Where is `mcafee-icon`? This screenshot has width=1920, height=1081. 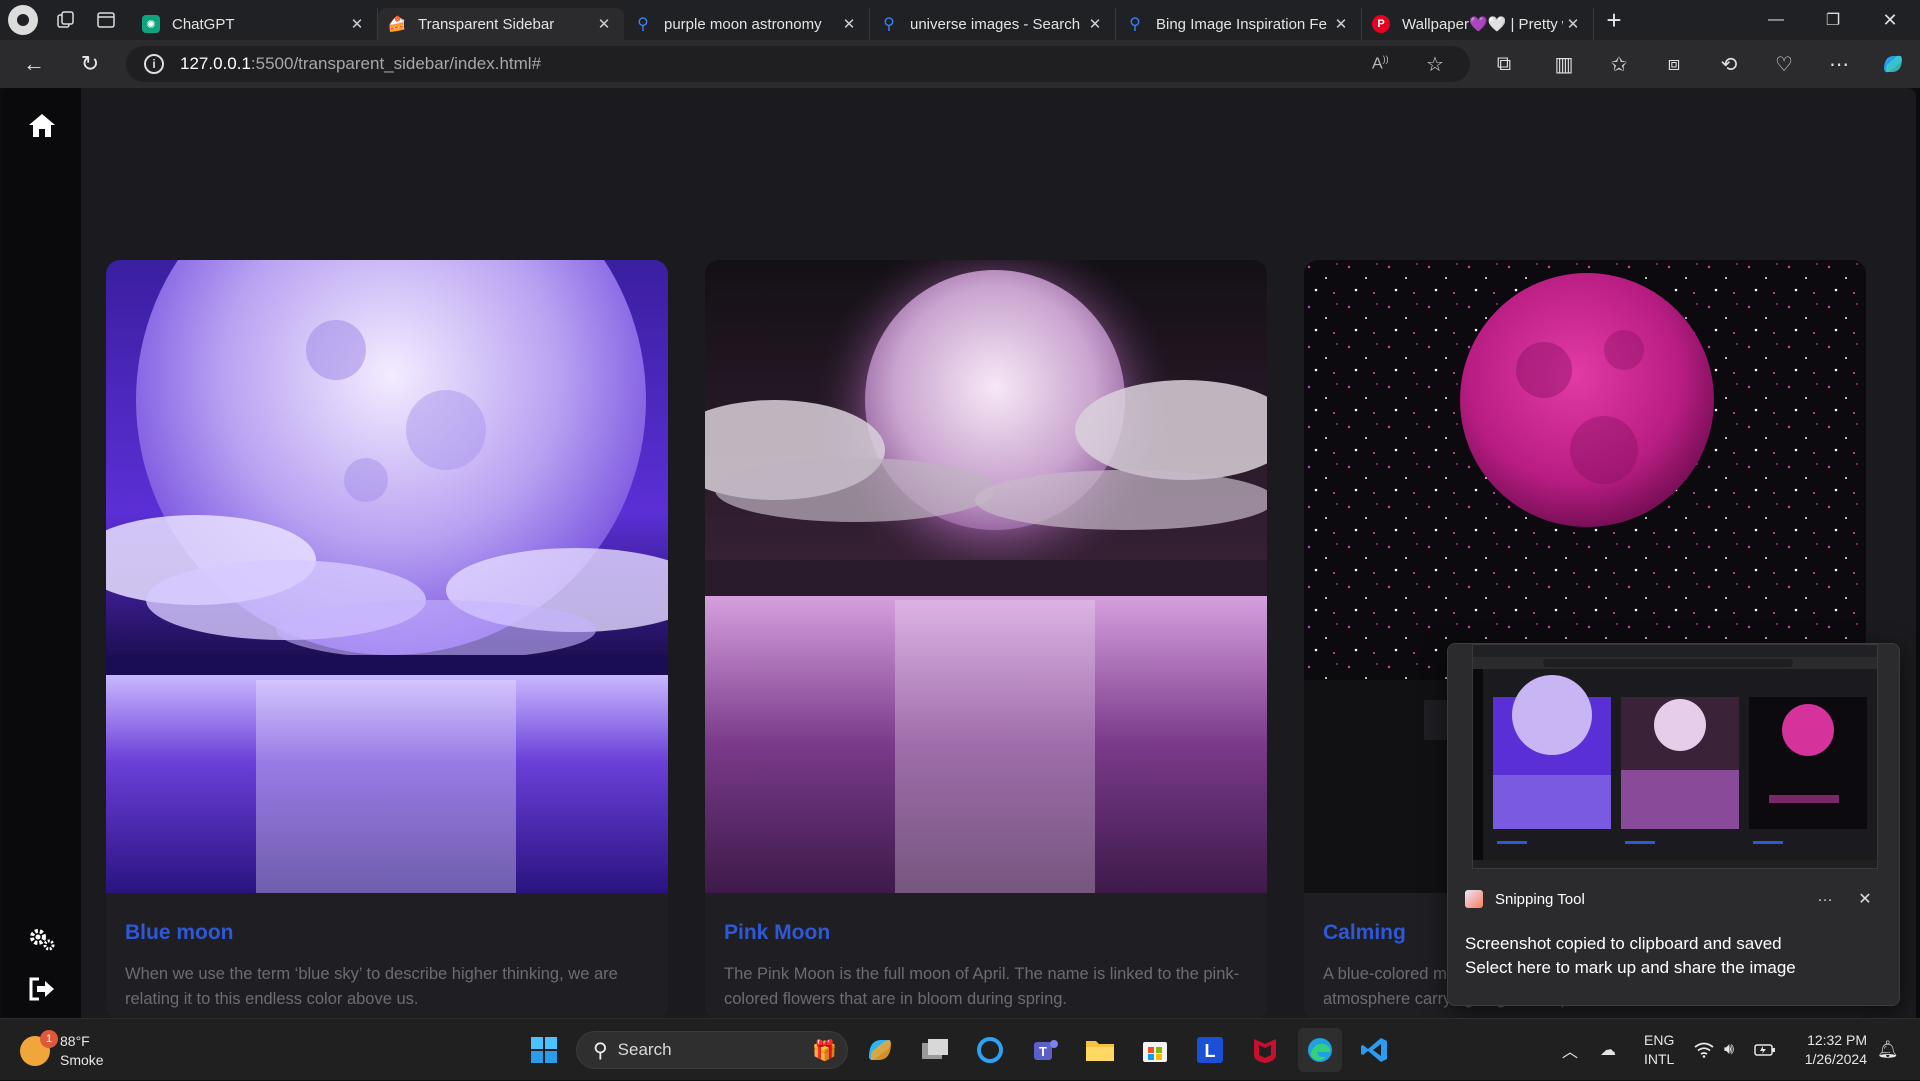
mcafee-icon is located at coordinates (1265, 1050).